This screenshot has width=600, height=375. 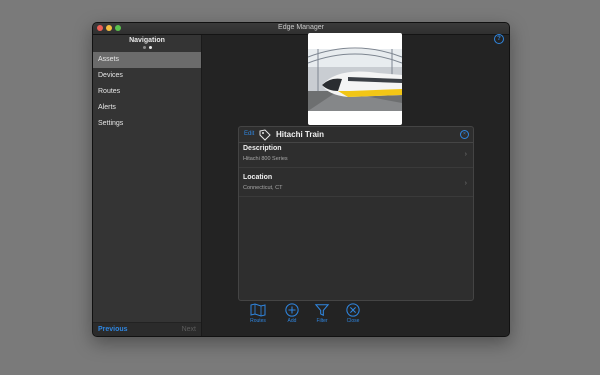 What do you see at coordinates (499, 39) in the screenshot?
I see `help-icon: ?` at bounding box center [499, 39].